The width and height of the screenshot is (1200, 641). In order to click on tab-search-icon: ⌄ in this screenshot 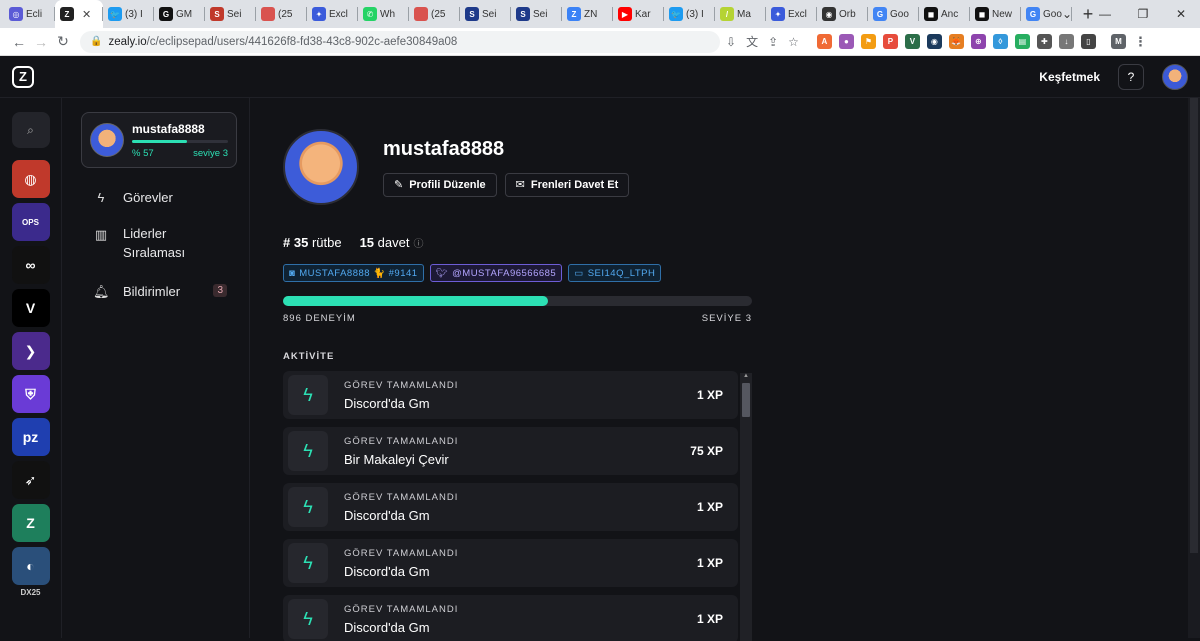, I will do `click(1067, 14)`.